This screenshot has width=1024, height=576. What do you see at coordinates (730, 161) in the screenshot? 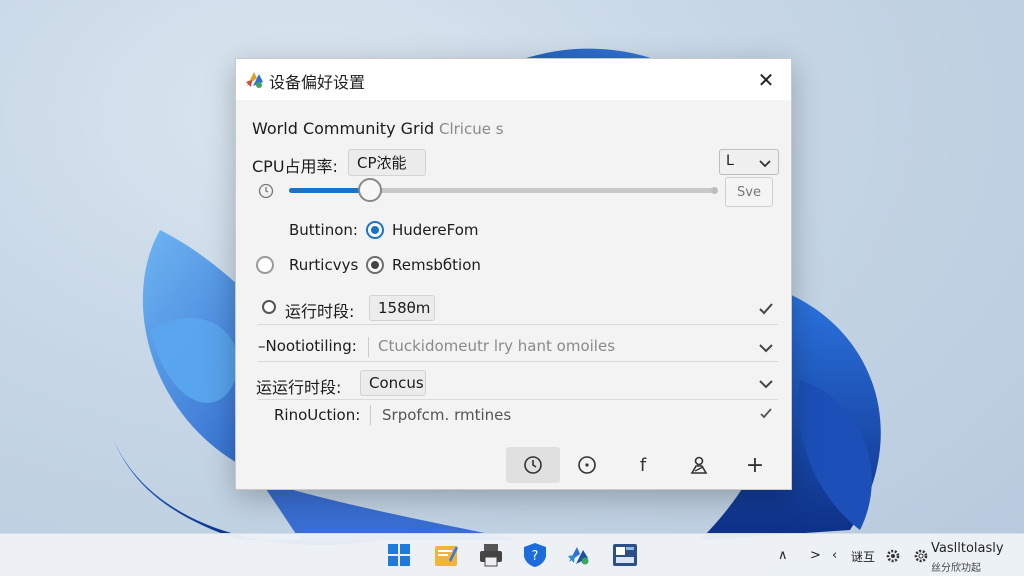
I see `dropdown-value: Ⅼ` at bounding box center [730, 161].